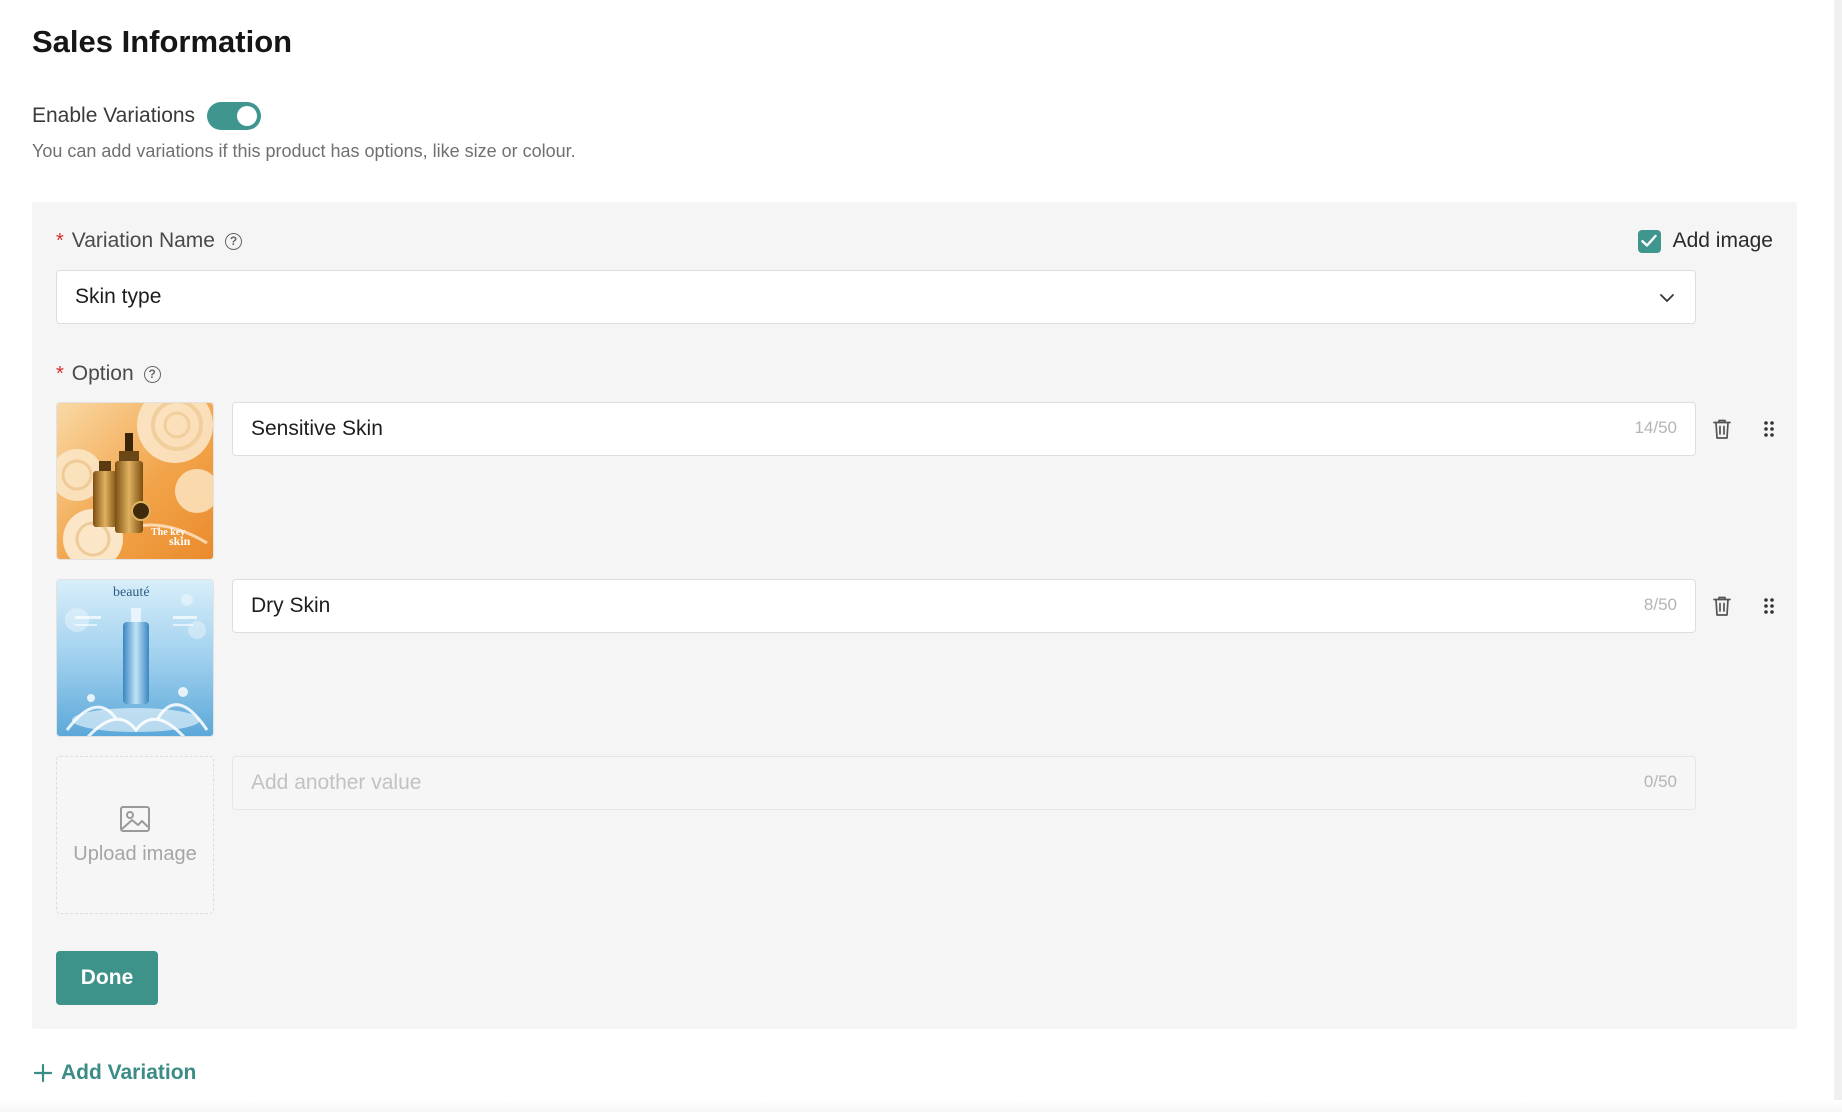 The image size is (1842, 1112). What do you see at coordinates (135, 853) in the screenshot?
I see `upload-image-label: Upload image` at bounding box center [135, 853].